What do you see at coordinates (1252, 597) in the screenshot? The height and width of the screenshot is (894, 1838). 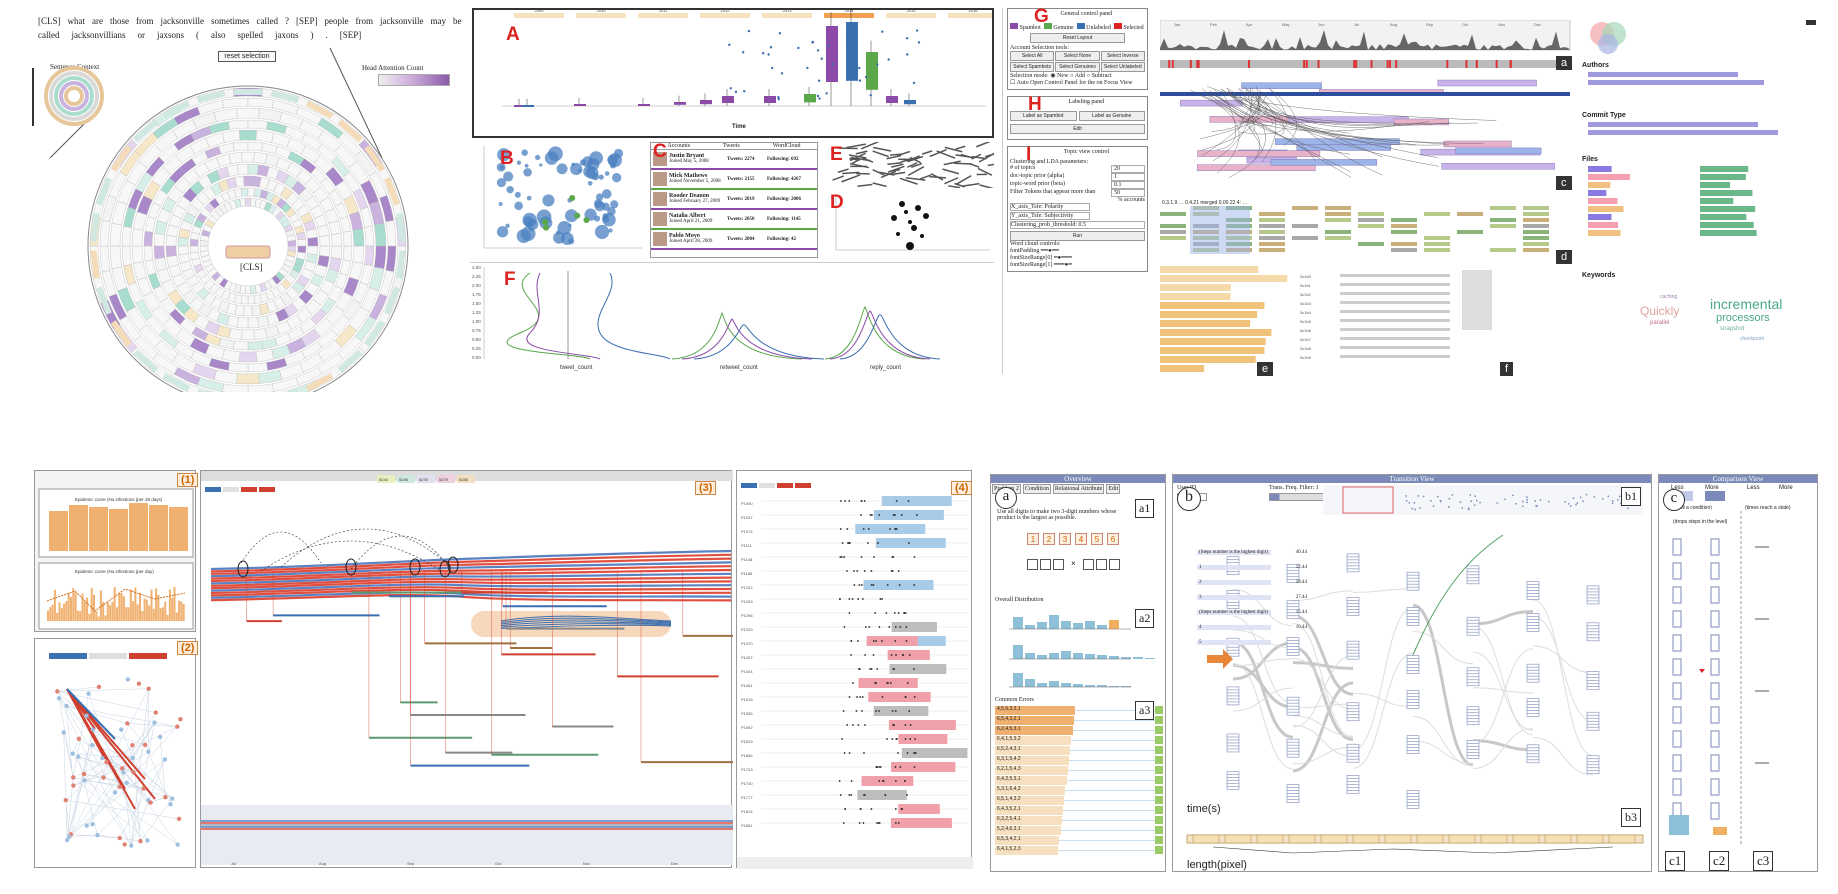 I see `step-row: 3 27.44` at bounding box center [1252, 597].